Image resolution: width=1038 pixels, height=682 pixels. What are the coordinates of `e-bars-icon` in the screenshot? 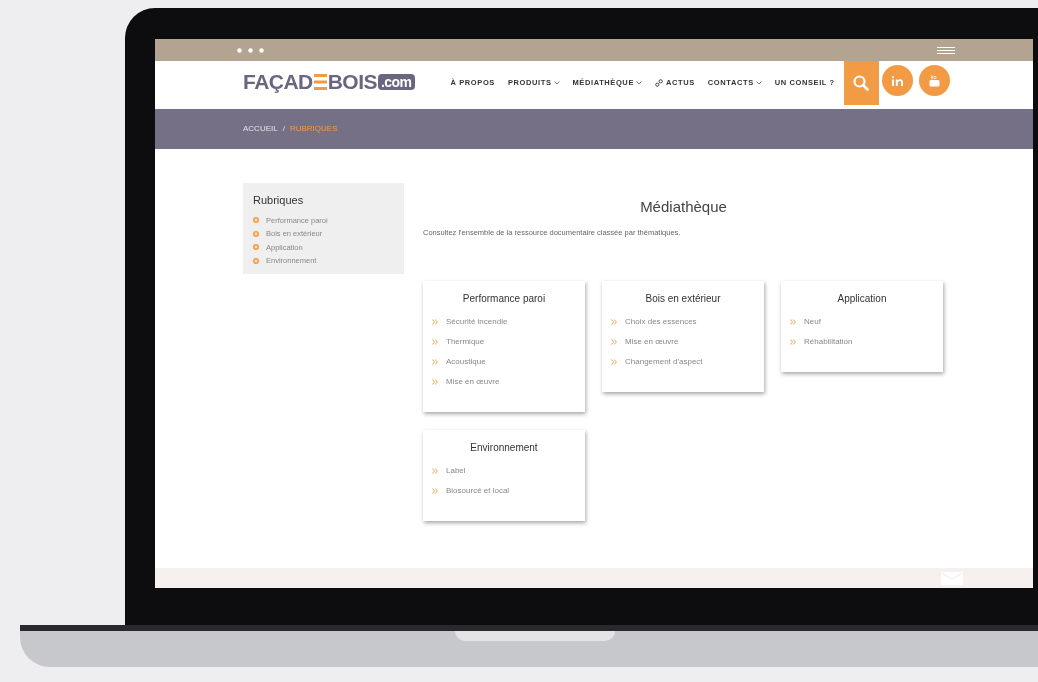 It's located at (320, 81).